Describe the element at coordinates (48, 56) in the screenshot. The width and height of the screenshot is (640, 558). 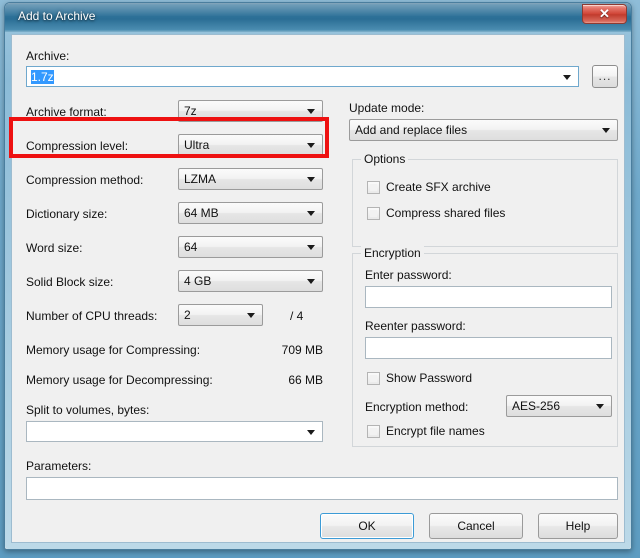
I see `archive-label: Archive:` at that location.